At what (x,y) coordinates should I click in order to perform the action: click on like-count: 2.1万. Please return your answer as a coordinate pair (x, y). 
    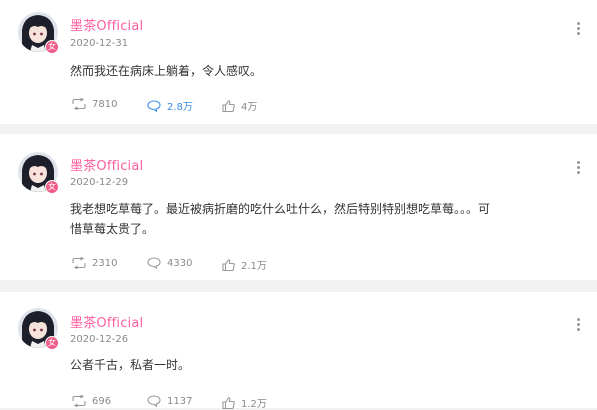
    Looking at the image, I should click on (254, 266).